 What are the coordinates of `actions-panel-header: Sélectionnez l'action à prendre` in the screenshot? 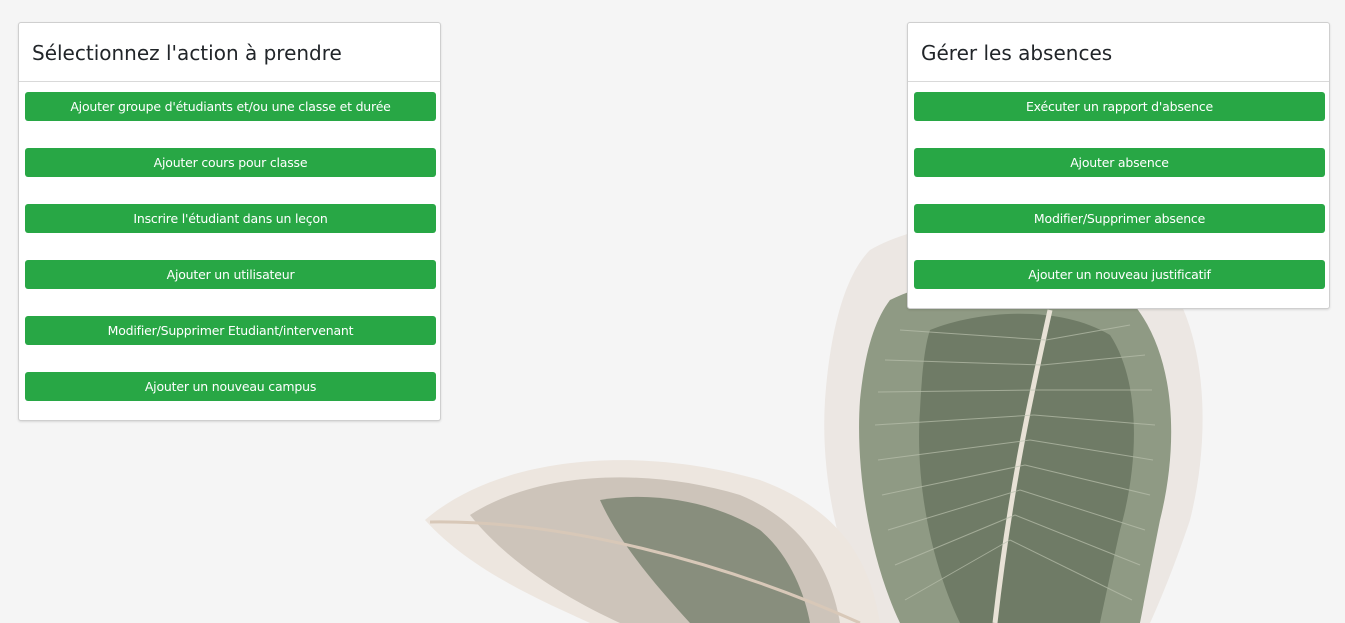 It's located at (229, 52).